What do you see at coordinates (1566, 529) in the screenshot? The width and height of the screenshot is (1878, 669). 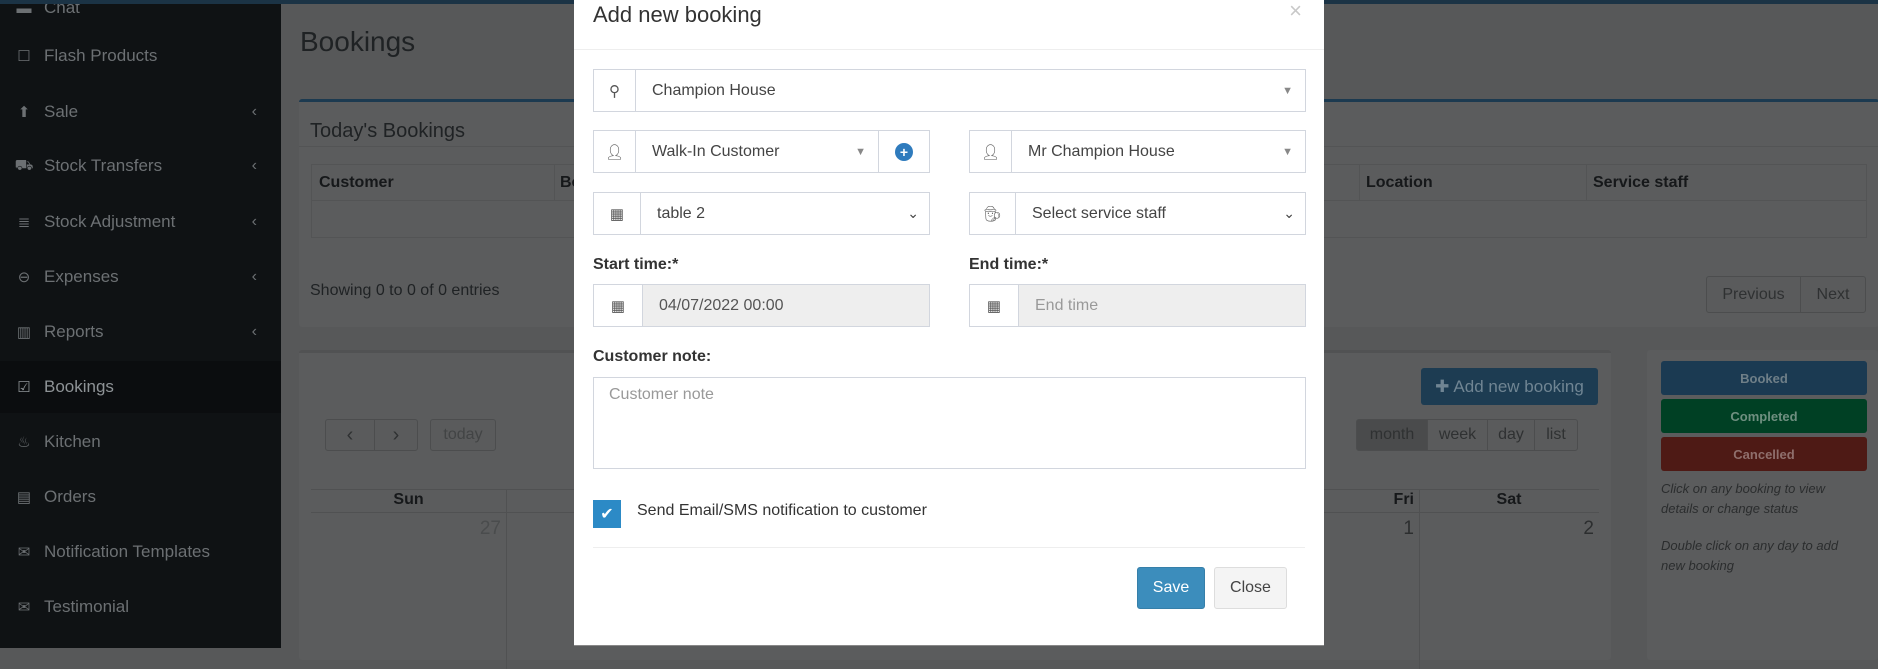 I see `date-cell: 2` at bounding box center [1566, 529].